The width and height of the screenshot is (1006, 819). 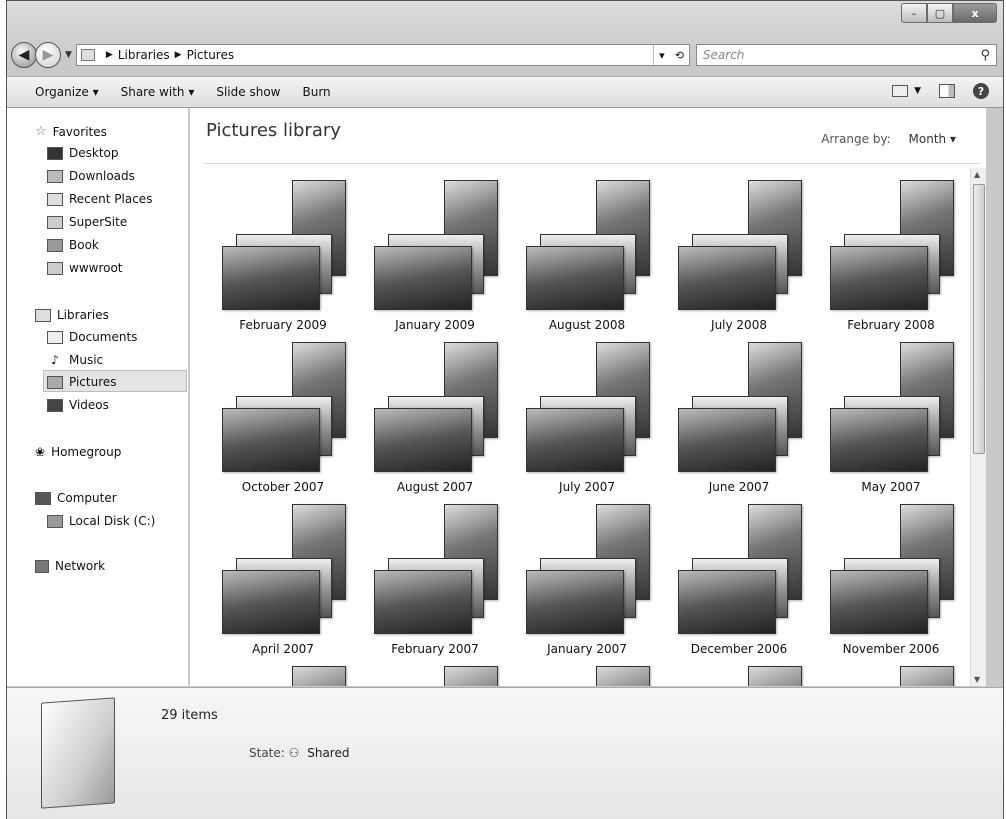 What do you see at coordinates (316, 92) in the screenshot?
I see `burn-button: Burn` at bounding box center [316, 92].